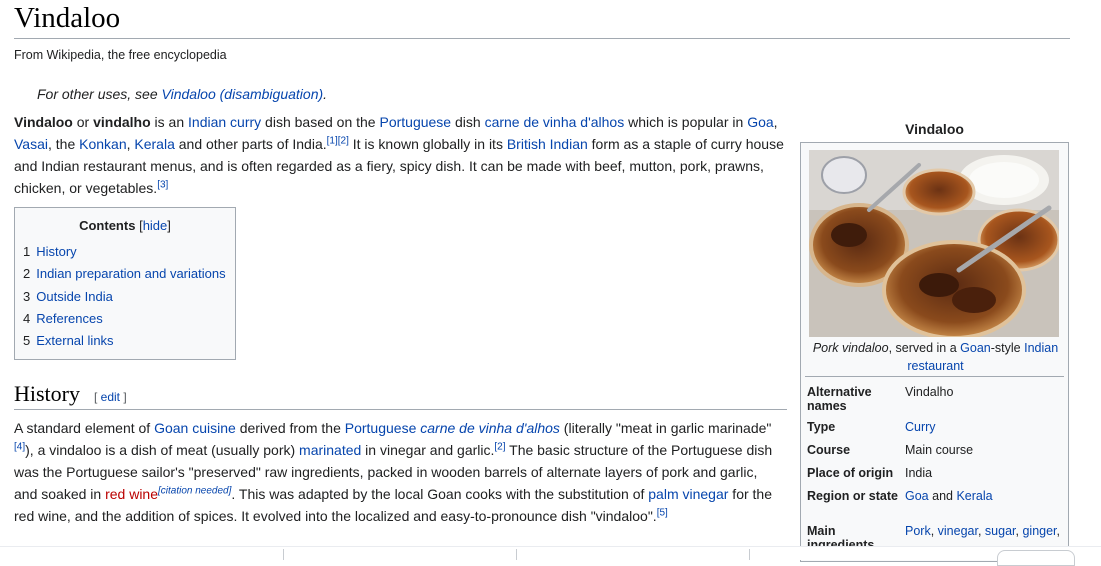 This screenshot has height=566, width=1101. I want to click on section-title: History, so click(47, 393).